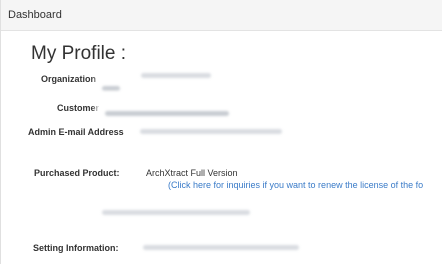  What do you see at coordinates (79, 53) in the screenshot?
I see `page-title: My Profile :` at bounding box center [79, 53].